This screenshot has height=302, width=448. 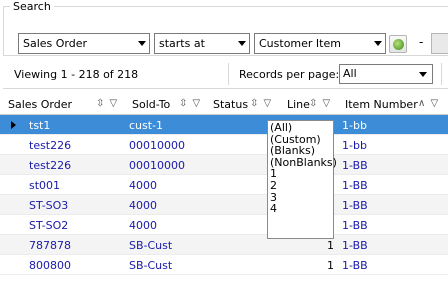 What do you see at coordinates (224, 225) in the screenshot?
I see `table-row: ST-SO2 4000 1 1-BB` at bounding box center [224, 225].